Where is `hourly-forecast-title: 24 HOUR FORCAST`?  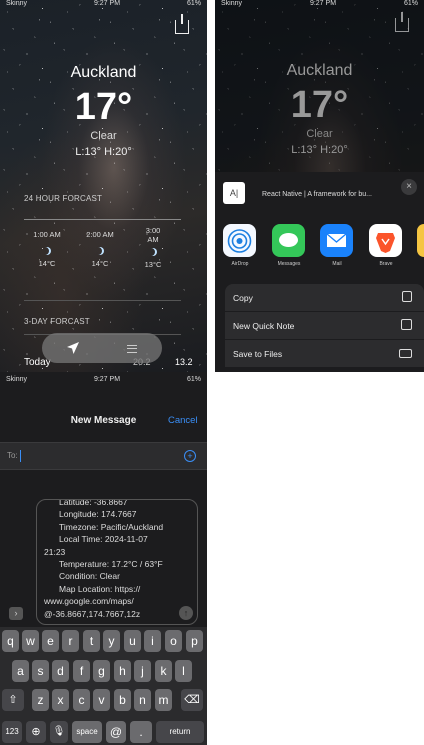
hourly-forecast-title: 24 HOUR FORCAST is located at coordinates (63, 198).